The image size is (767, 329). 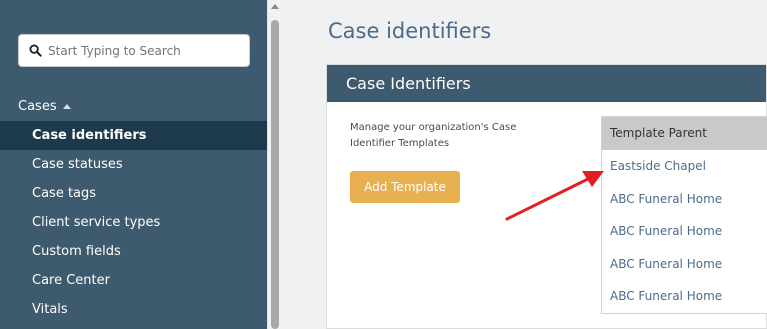 I want to click on sidebar-item-case-statuses: Case statuses, so click(x=133, y=164).